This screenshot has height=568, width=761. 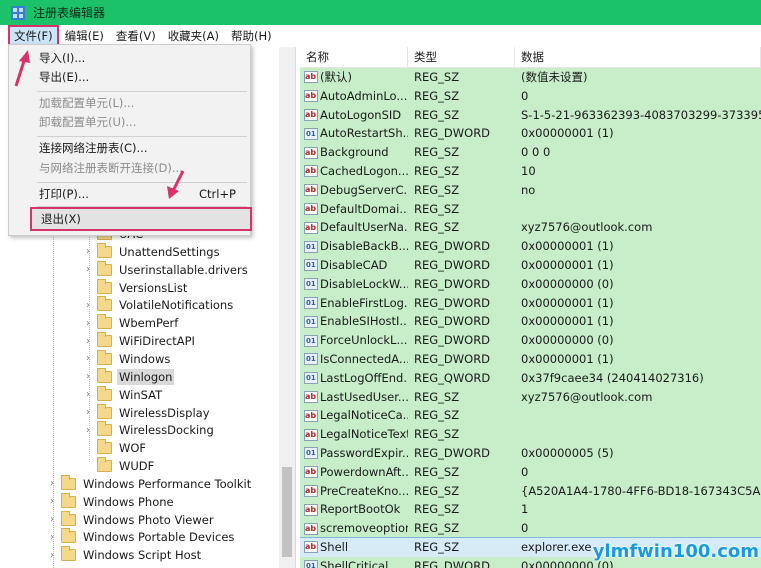 I want to click on cell-name: AutoLogonSID, so click(x=354, y=115).